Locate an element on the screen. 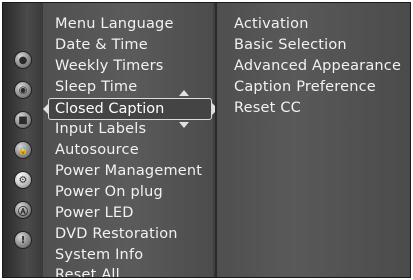 This screenshot has width=413, height=280. selected-item-label: Closed Caption is located at coordinates (110, 109).